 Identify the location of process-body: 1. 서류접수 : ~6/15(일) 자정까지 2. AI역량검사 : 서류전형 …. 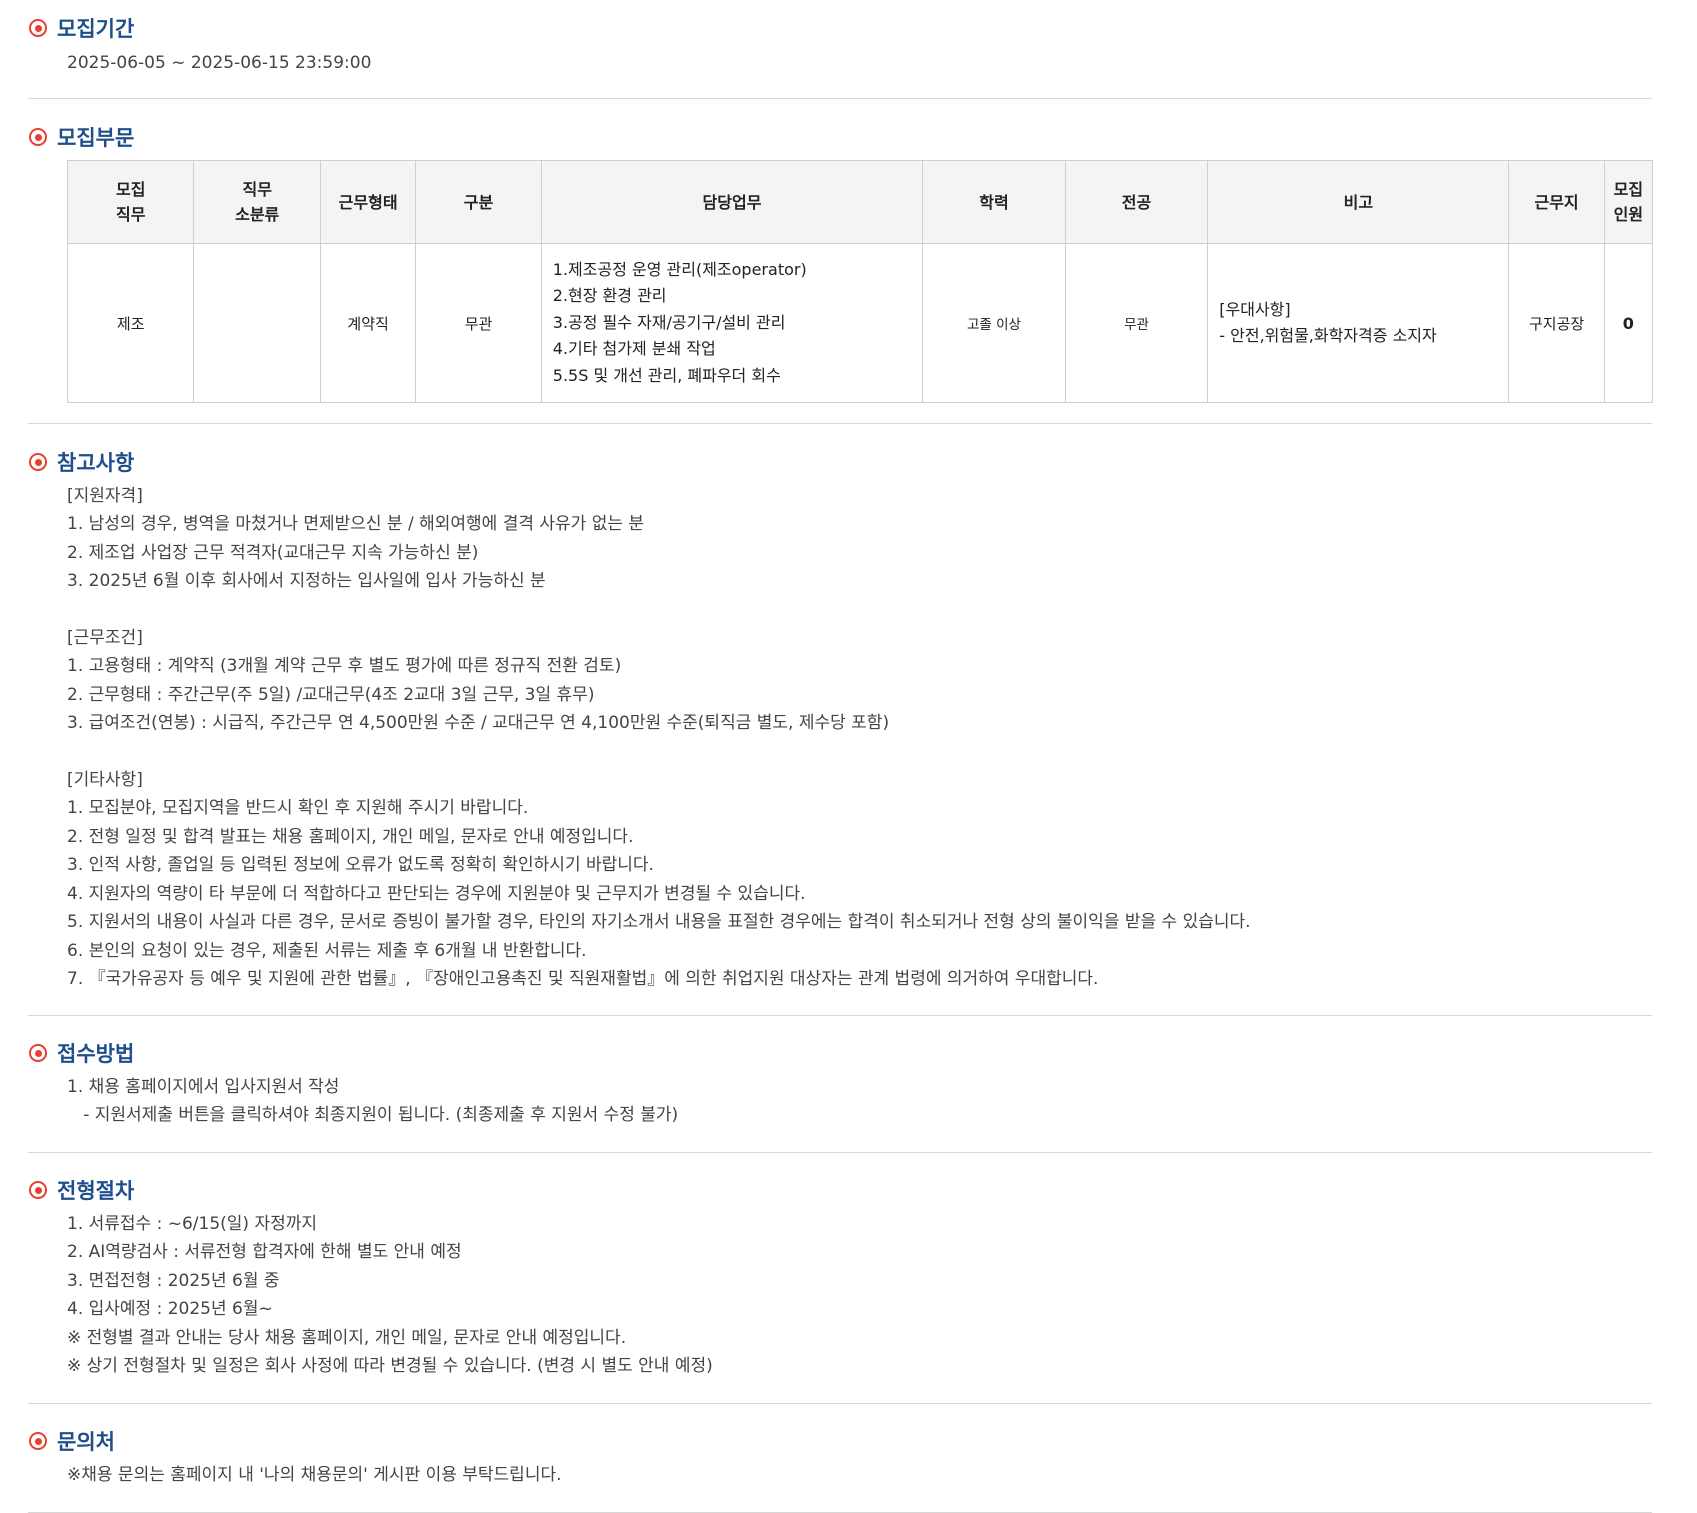
(840, 1295).